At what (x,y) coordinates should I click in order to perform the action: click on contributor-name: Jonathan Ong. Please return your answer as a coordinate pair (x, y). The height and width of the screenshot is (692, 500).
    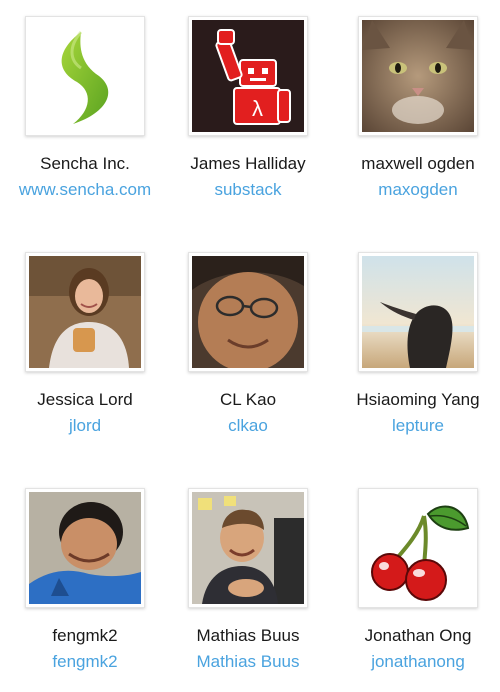
    Looking at the image, I should click on (418, 635).